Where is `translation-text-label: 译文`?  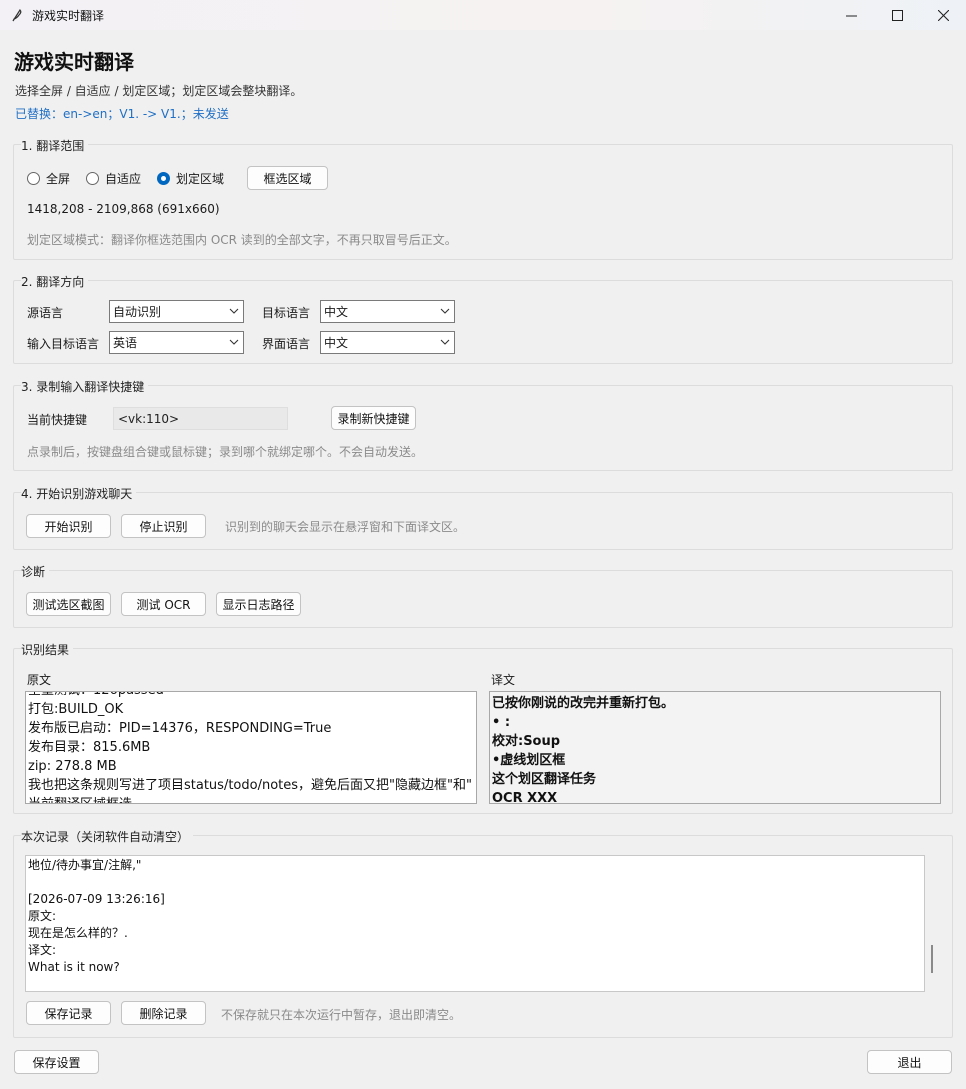
translation-text-label: 译文 is located at coordinates (503, 680).